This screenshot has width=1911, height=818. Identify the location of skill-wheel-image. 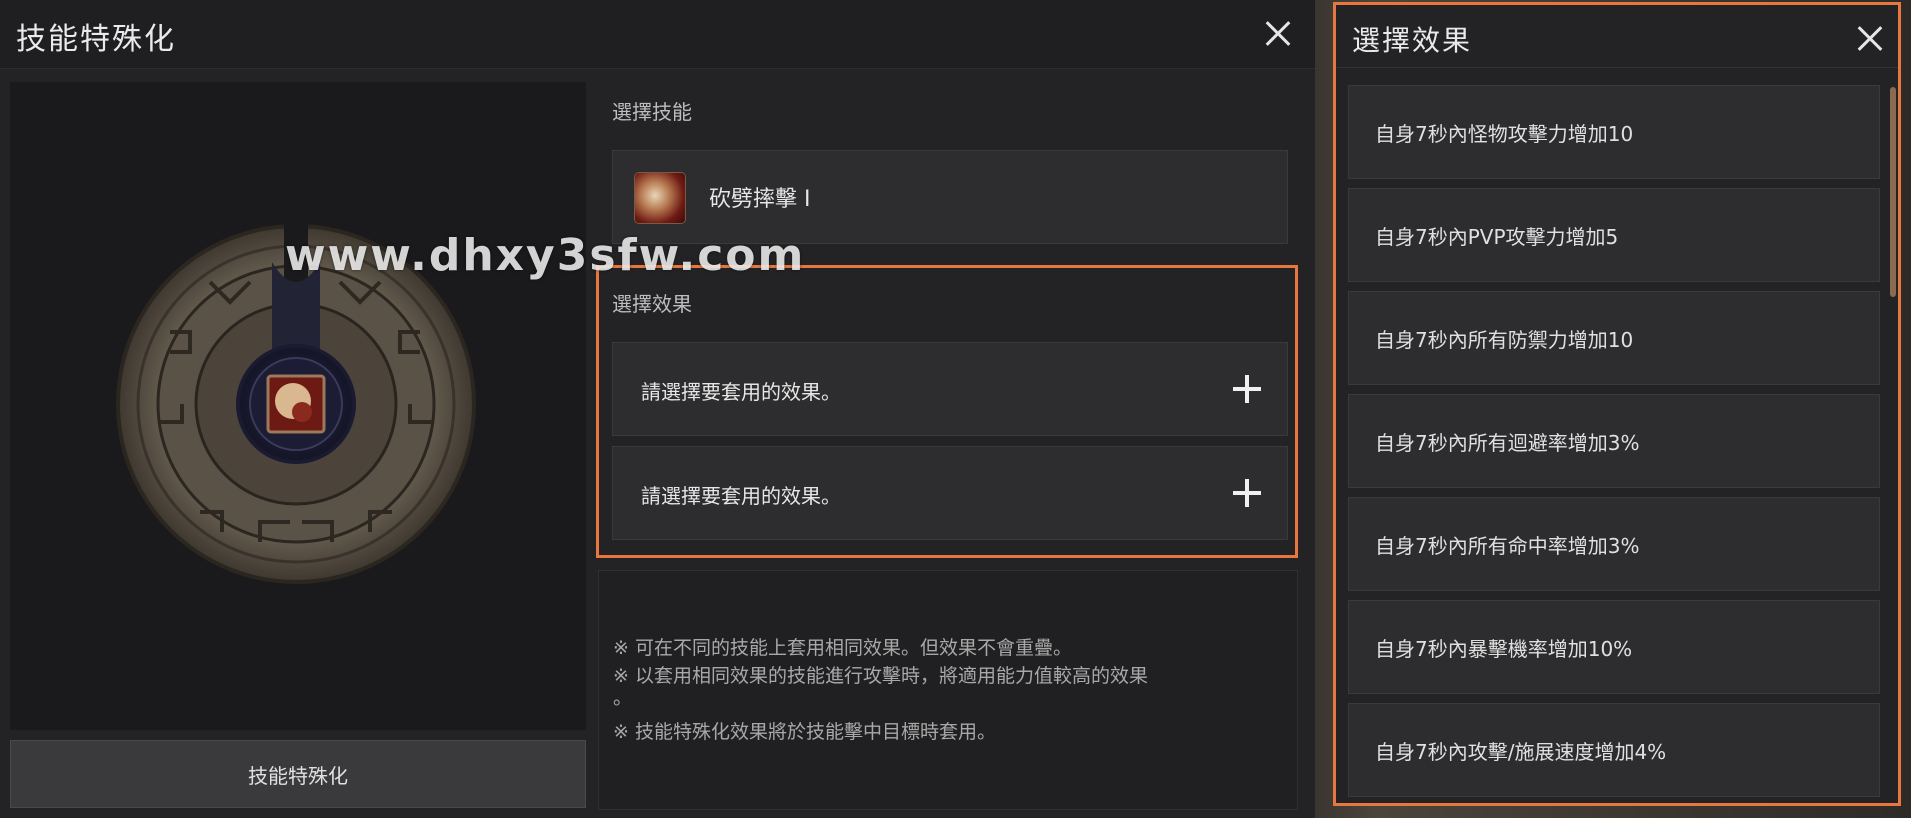
(296, 402).